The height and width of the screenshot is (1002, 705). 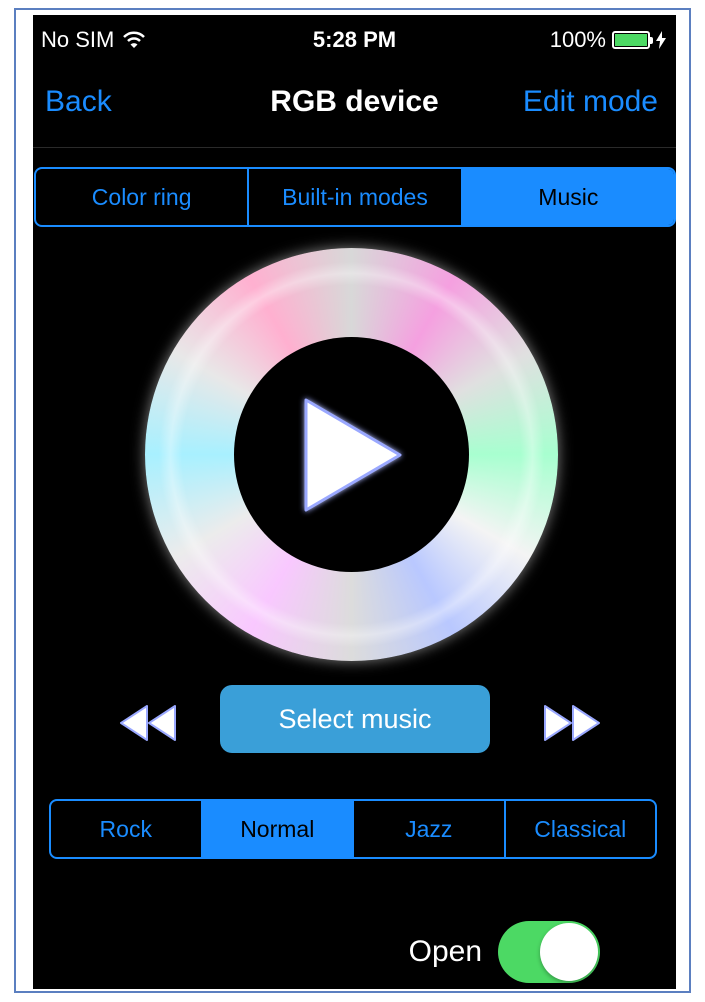 I want to click on tab-rock: Rock, so click(x=127, y=829).